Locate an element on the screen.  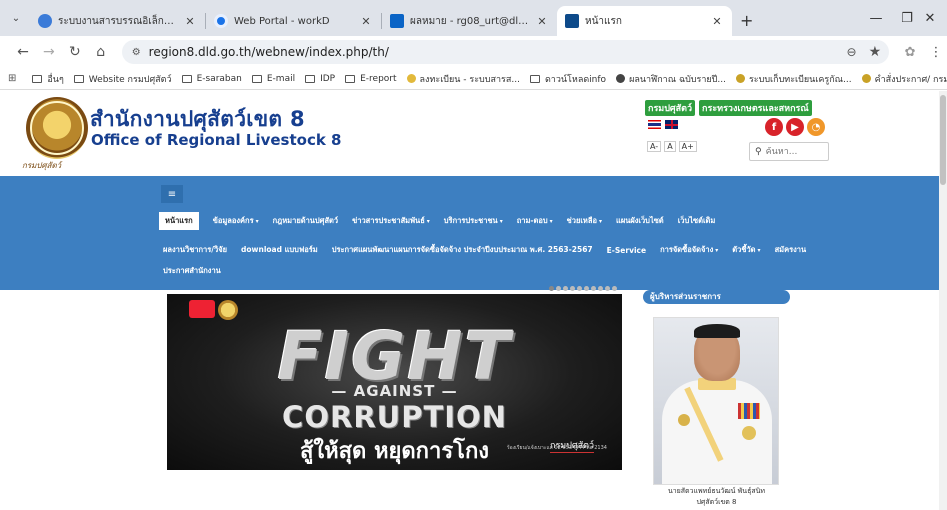
nav-item: ถาม-ตอบ ▾ is located at coordinates (535, 221).